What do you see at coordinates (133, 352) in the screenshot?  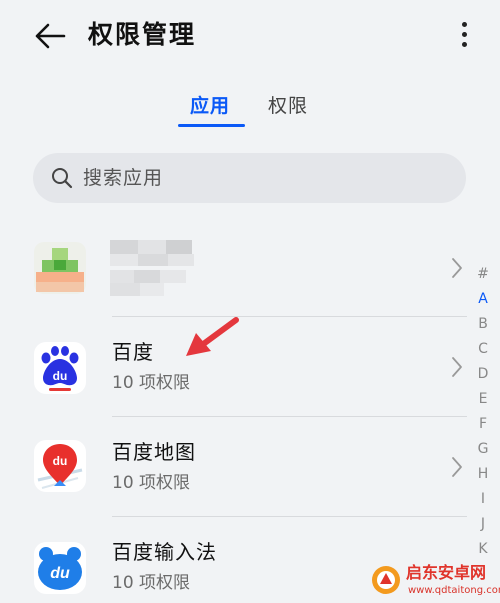 I see `app-name: 百度` at bounding box center [133, 352].